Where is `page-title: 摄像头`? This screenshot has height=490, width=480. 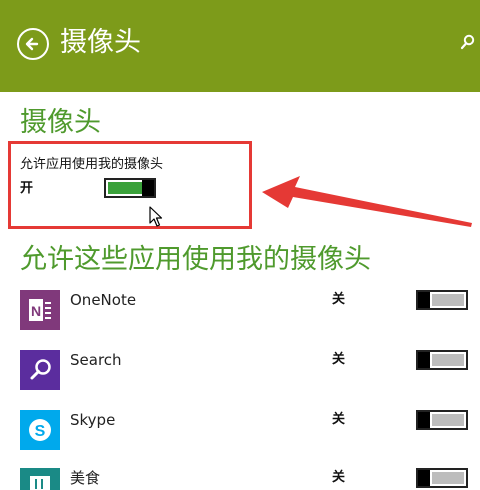
page-title: 摄像头 is located at coordinates (100, 42).